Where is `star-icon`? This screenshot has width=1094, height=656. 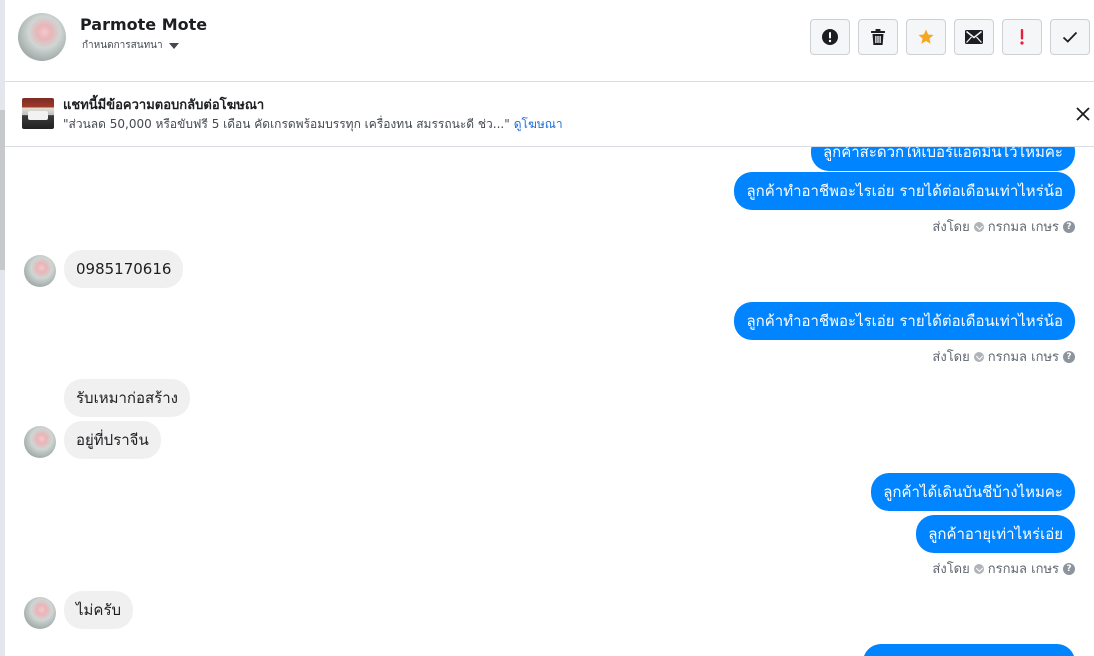 star-icon is located at coordinates (926, 36).